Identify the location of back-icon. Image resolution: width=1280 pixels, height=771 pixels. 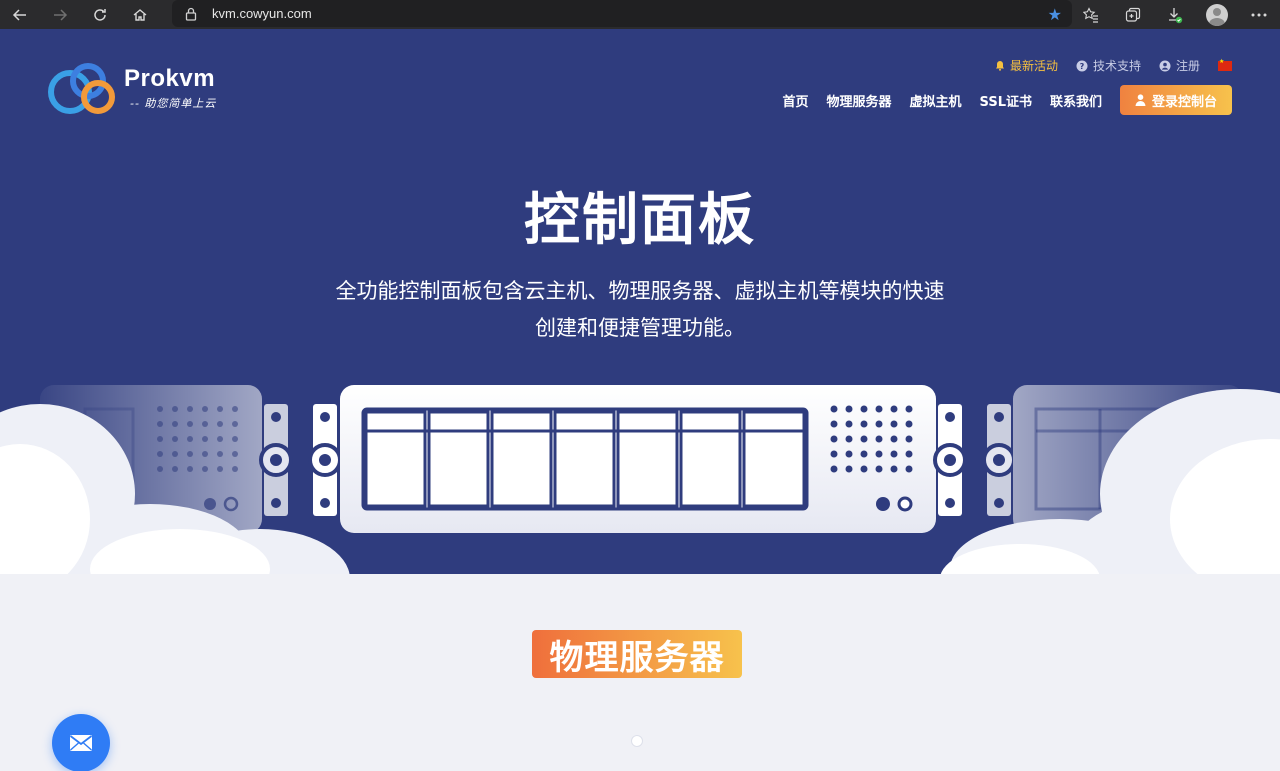
(20, 14).